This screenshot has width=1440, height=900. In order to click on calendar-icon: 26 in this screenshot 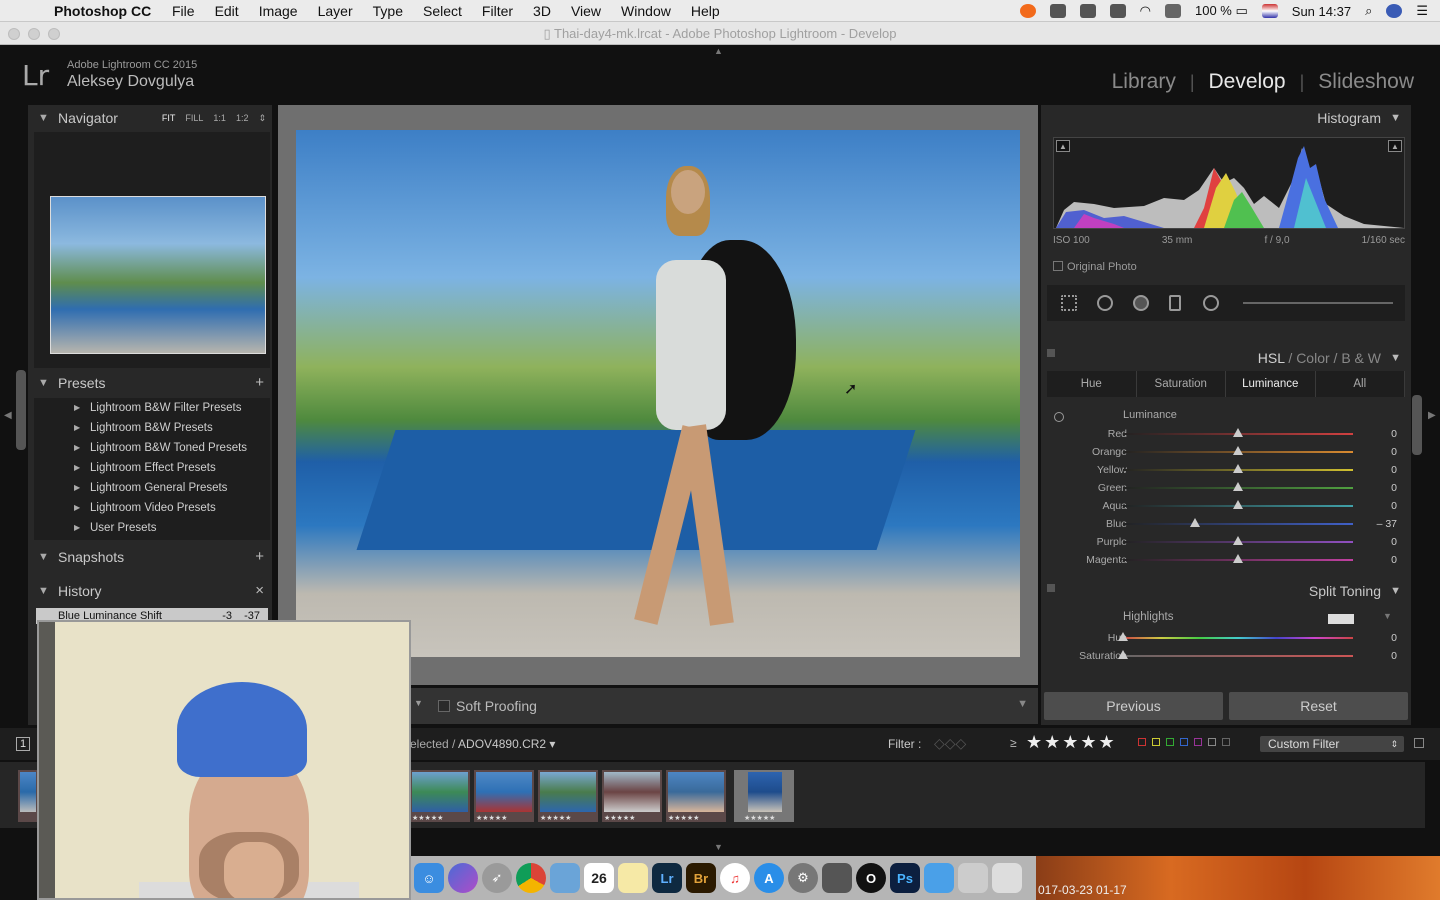, I will do `click(599, 878)`.